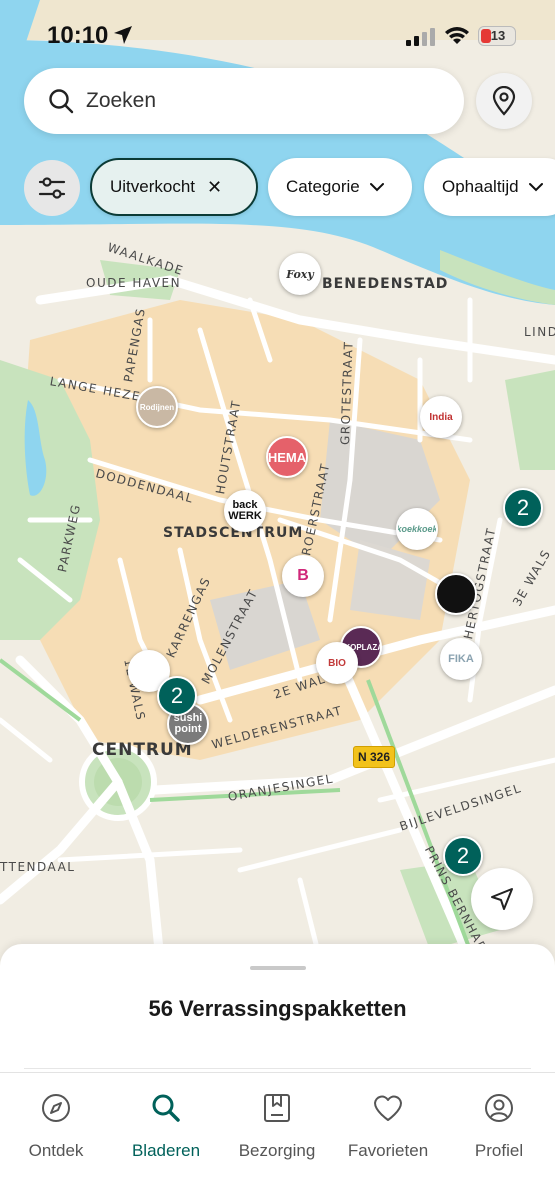 This screenshot has width=555, height=1200. I want to click on navigation-arrow-icon, so click(502, 899).